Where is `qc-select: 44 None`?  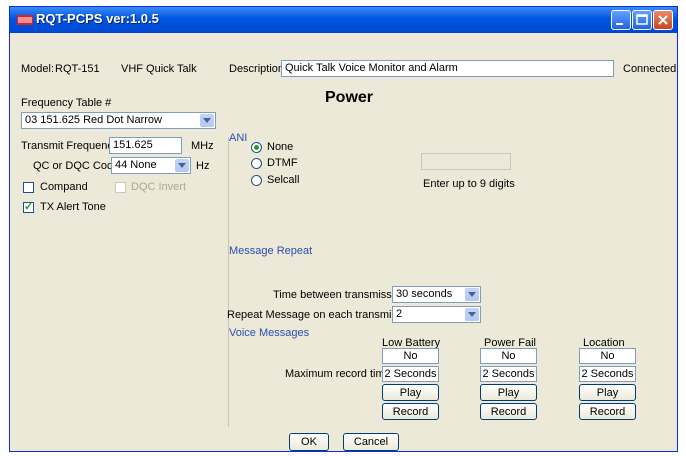 qc-select: 44 None is located at coordinates (151, 165).